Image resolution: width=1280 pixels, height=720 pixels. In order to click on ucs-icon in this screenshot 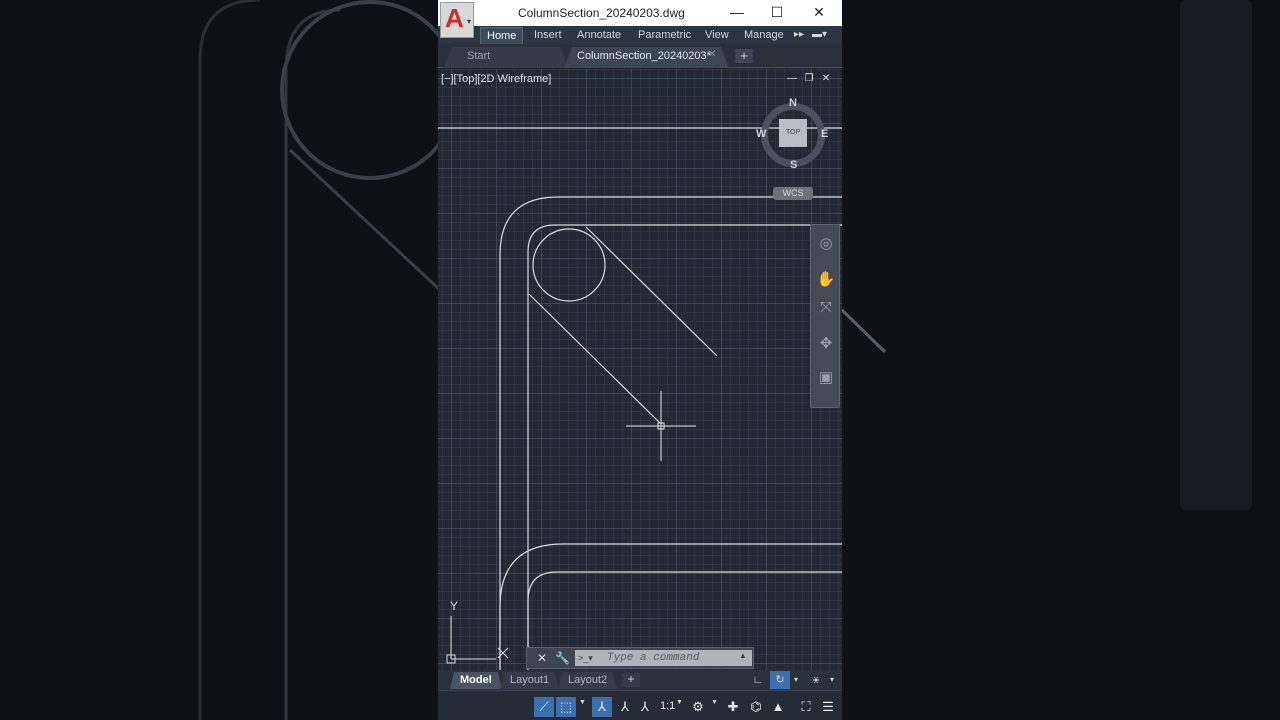, I will do `click(477, 640)`.